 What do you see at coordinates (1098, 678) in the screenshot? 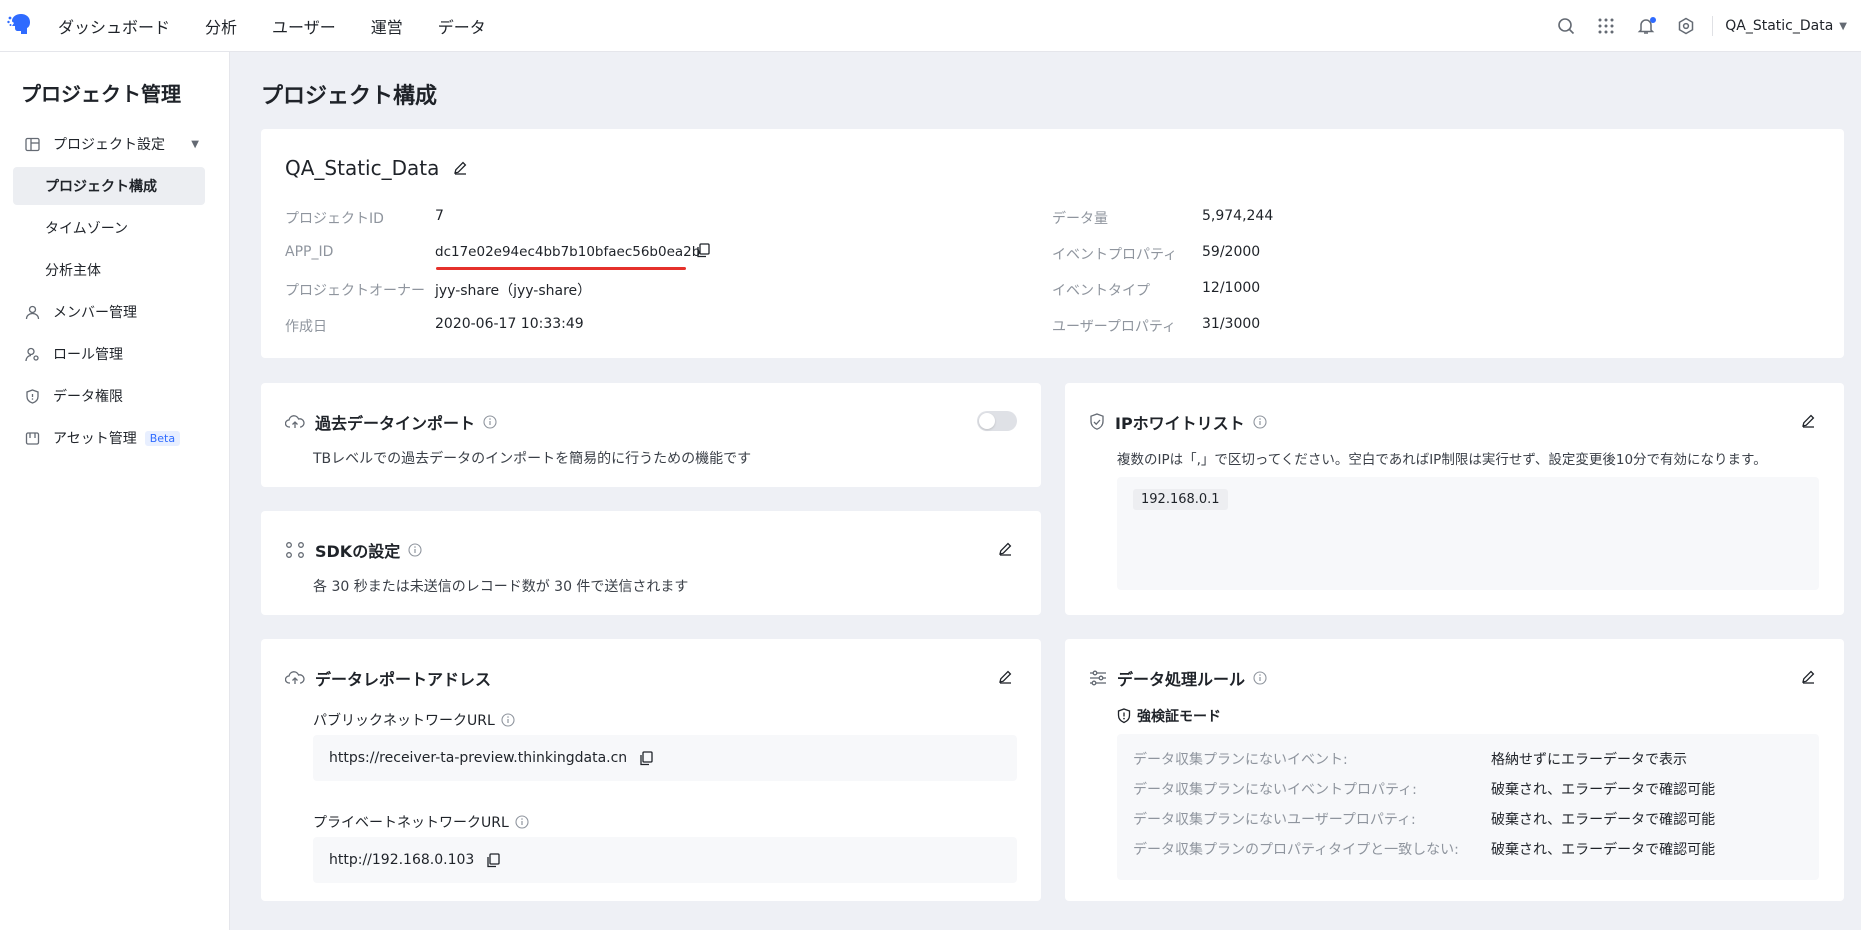
I see `sliders-icon` at bounding box center [1098, 678].